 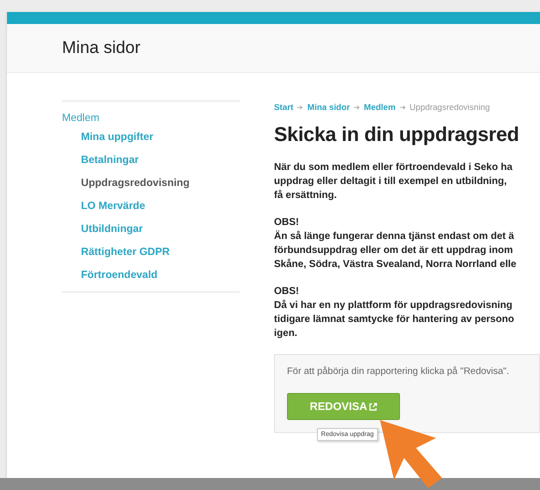 I want to click on sidebar-item: Mina uppgifter, so click(x=117, y=137).